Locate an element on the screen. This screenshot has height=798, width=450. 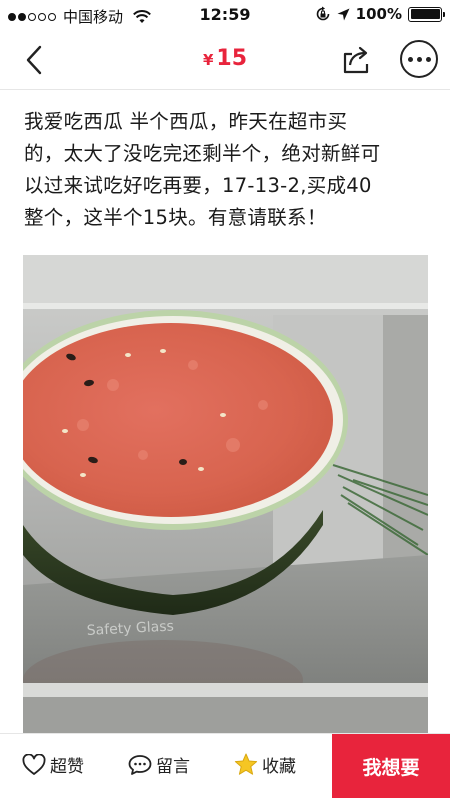
comment-button: 留言 is located at coordinates (159, 764).